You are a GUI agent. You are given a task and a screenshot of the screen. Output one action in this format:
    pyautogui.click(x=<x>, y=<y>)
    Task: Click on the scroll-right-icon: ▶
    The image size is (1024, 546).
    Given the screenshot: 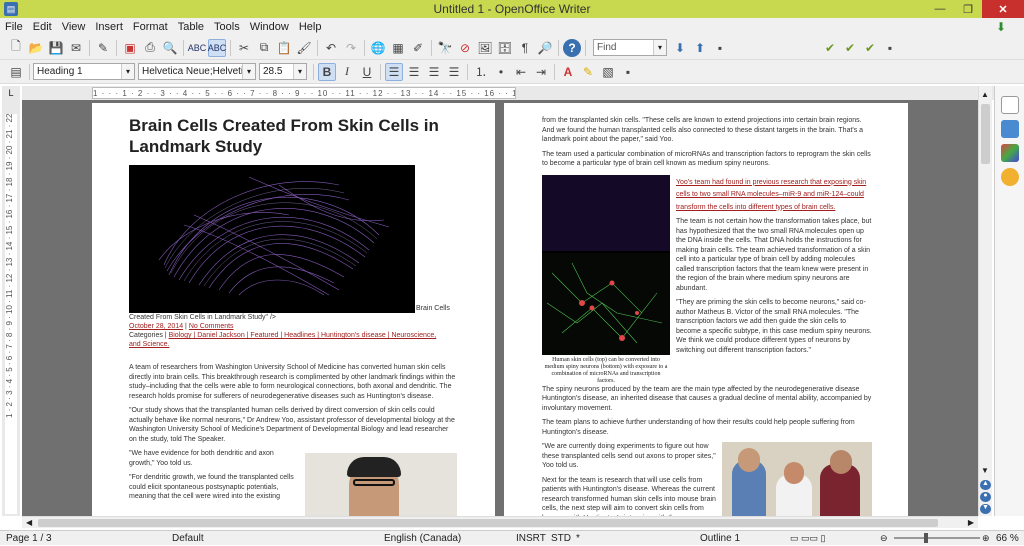 What is the action you would take?
    pyautogui.click(x=971, y=522)
    